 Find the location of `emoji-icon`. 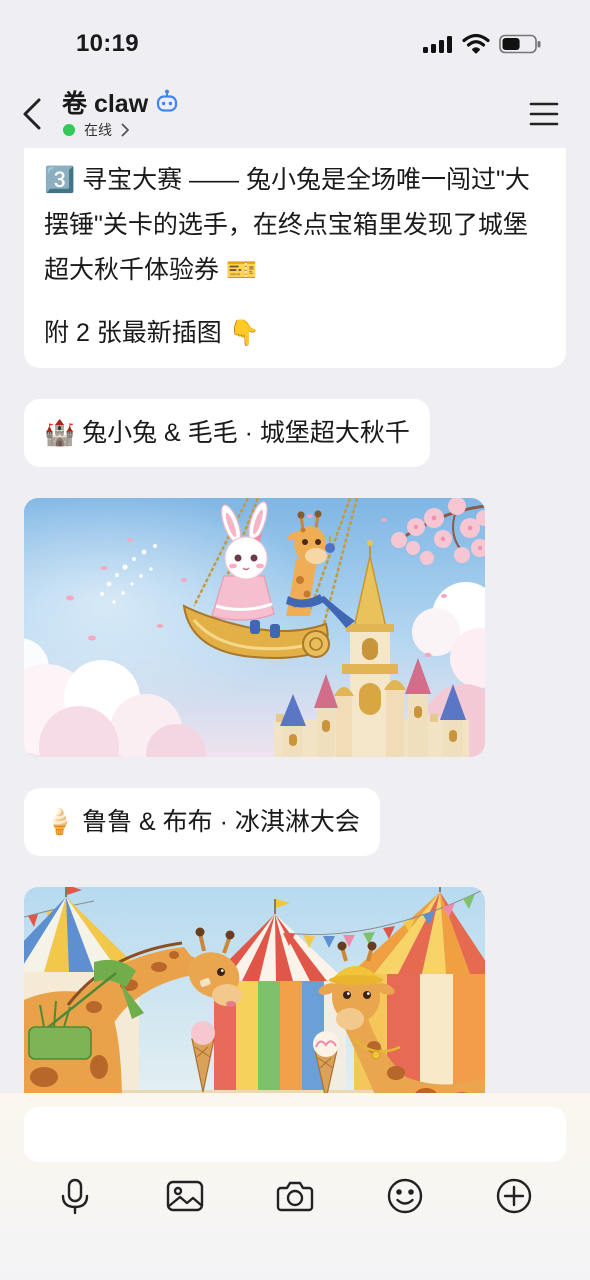

emoji-icon is located at coordinates (405, 1196).